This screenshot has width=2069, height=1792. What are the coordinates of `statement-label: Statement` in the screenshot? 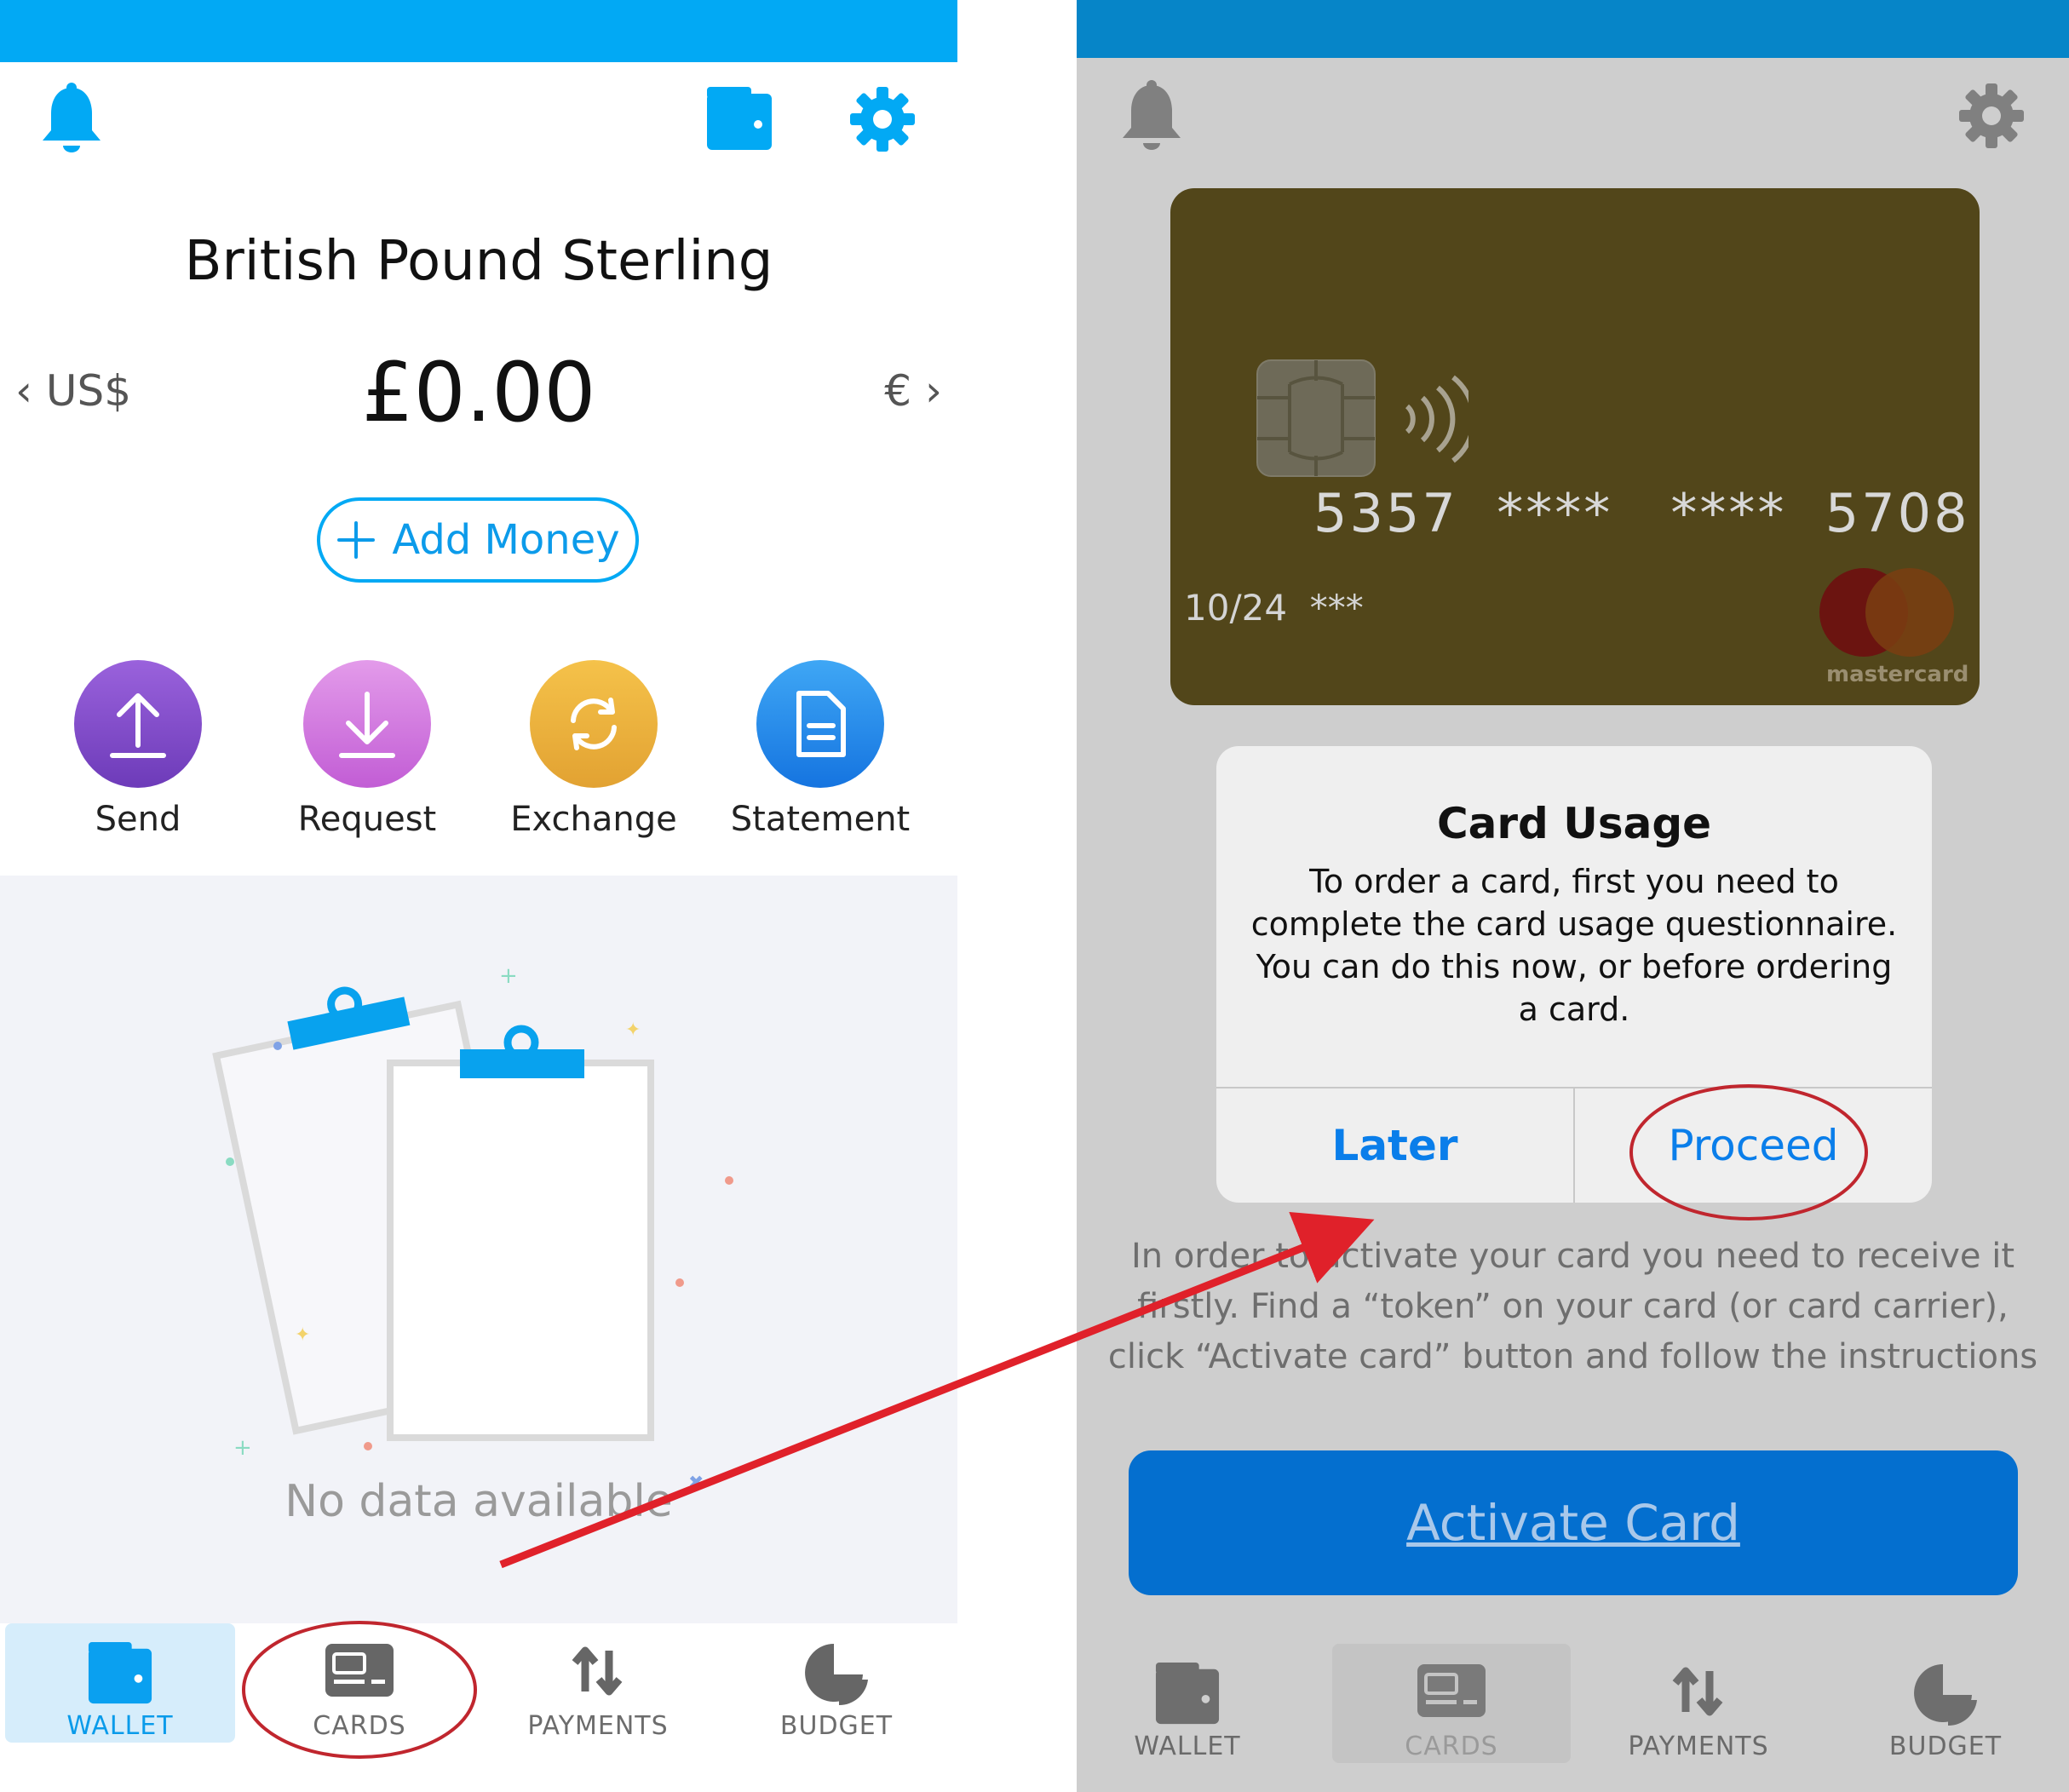 It's located at (820, 819).